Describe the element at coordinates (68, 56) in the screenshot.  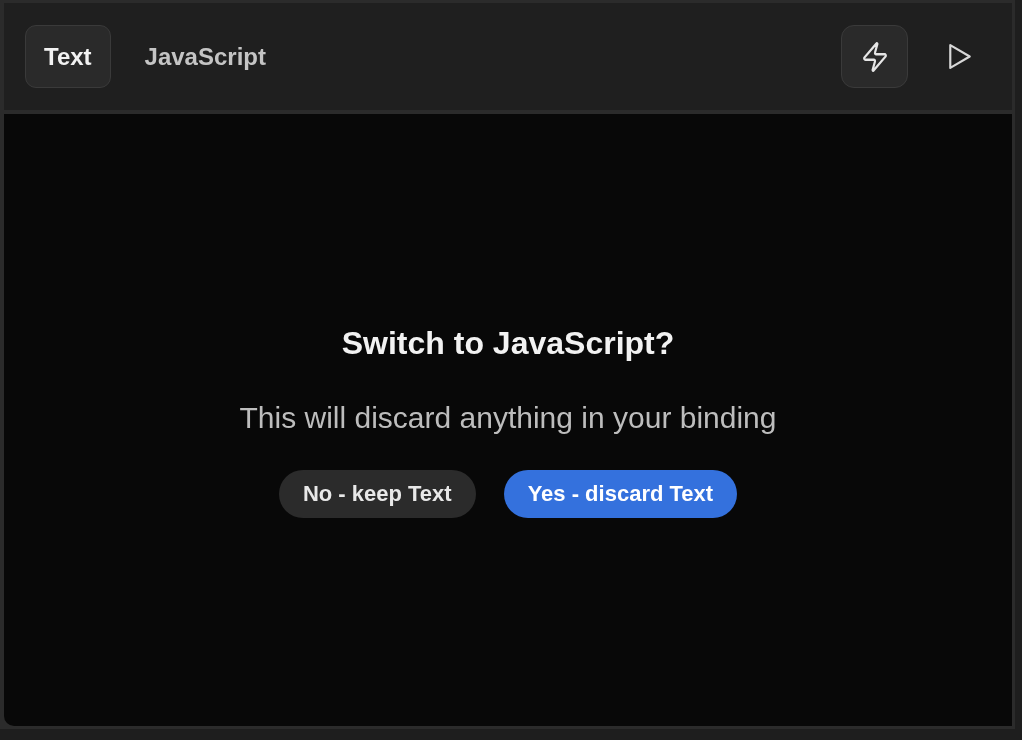
I see `mode-tab: Text` at that location.